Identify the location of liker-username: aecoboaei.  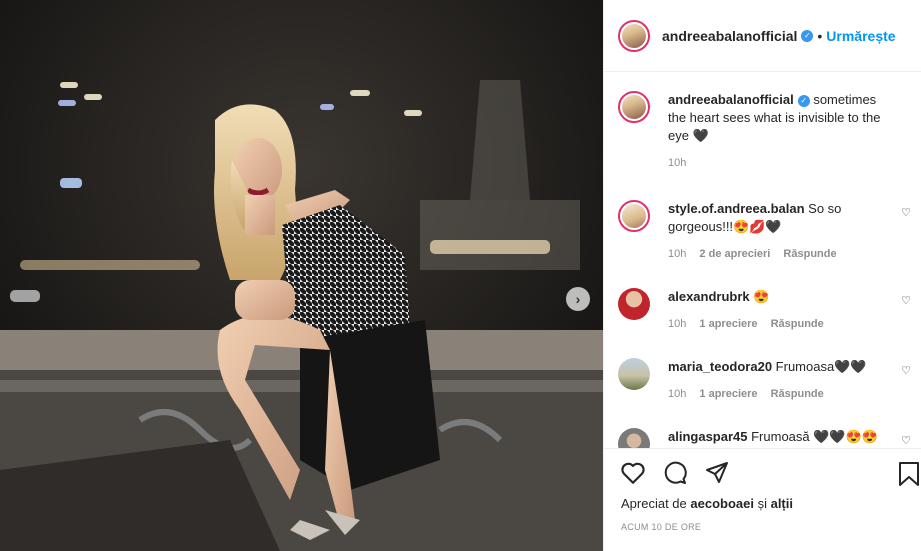
(722, 503).